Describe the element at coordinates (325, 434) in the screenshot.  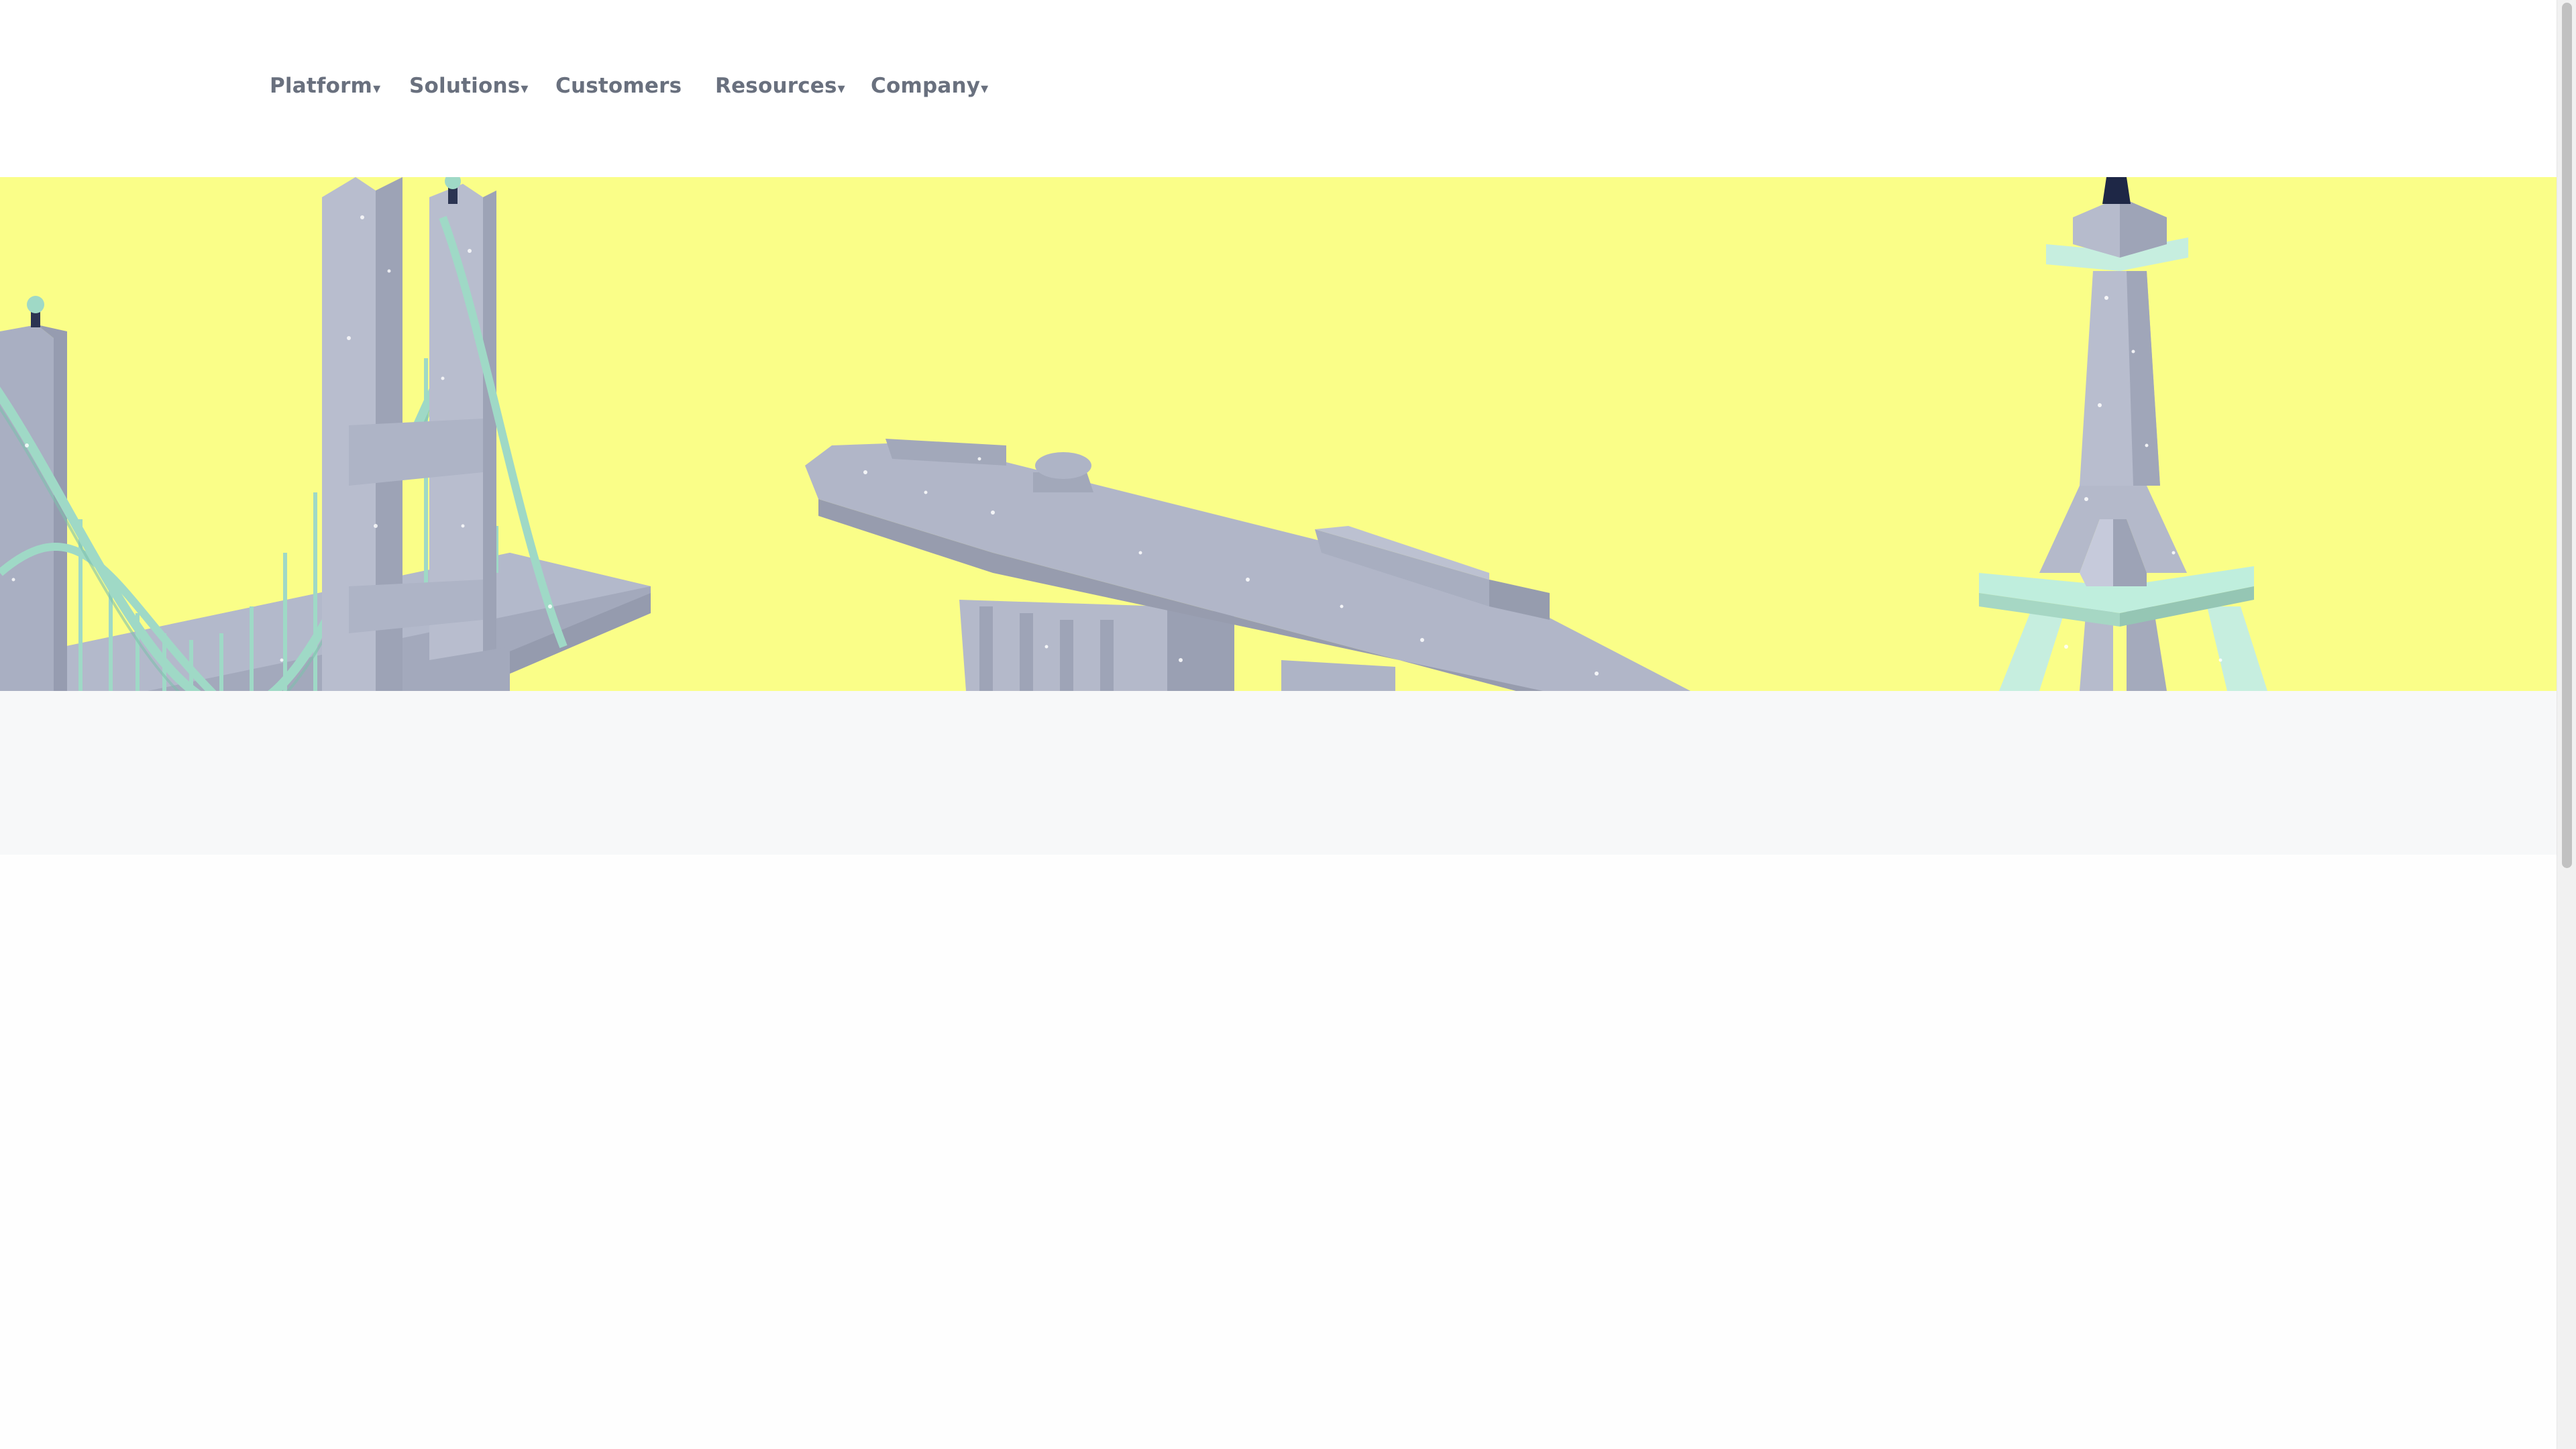
I see `suspension-bridge-icon` at that location.